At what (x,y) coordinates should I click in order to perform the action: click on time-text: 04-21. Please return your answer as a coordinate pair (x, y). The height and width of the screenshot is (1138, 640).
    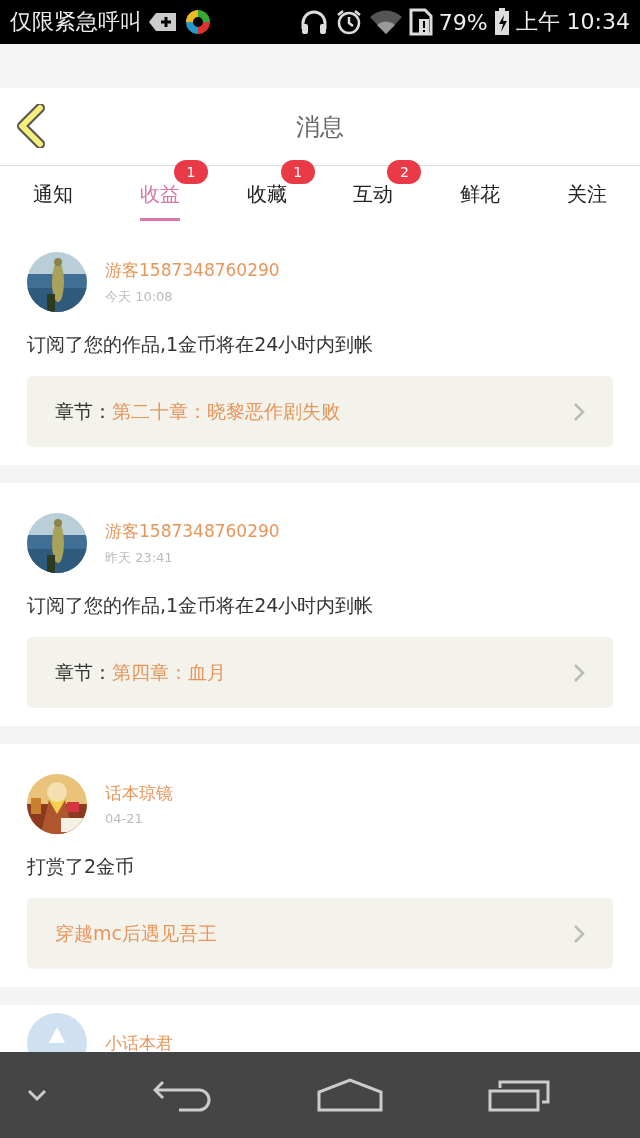
    Looking at the image, I should click on (124, 818).